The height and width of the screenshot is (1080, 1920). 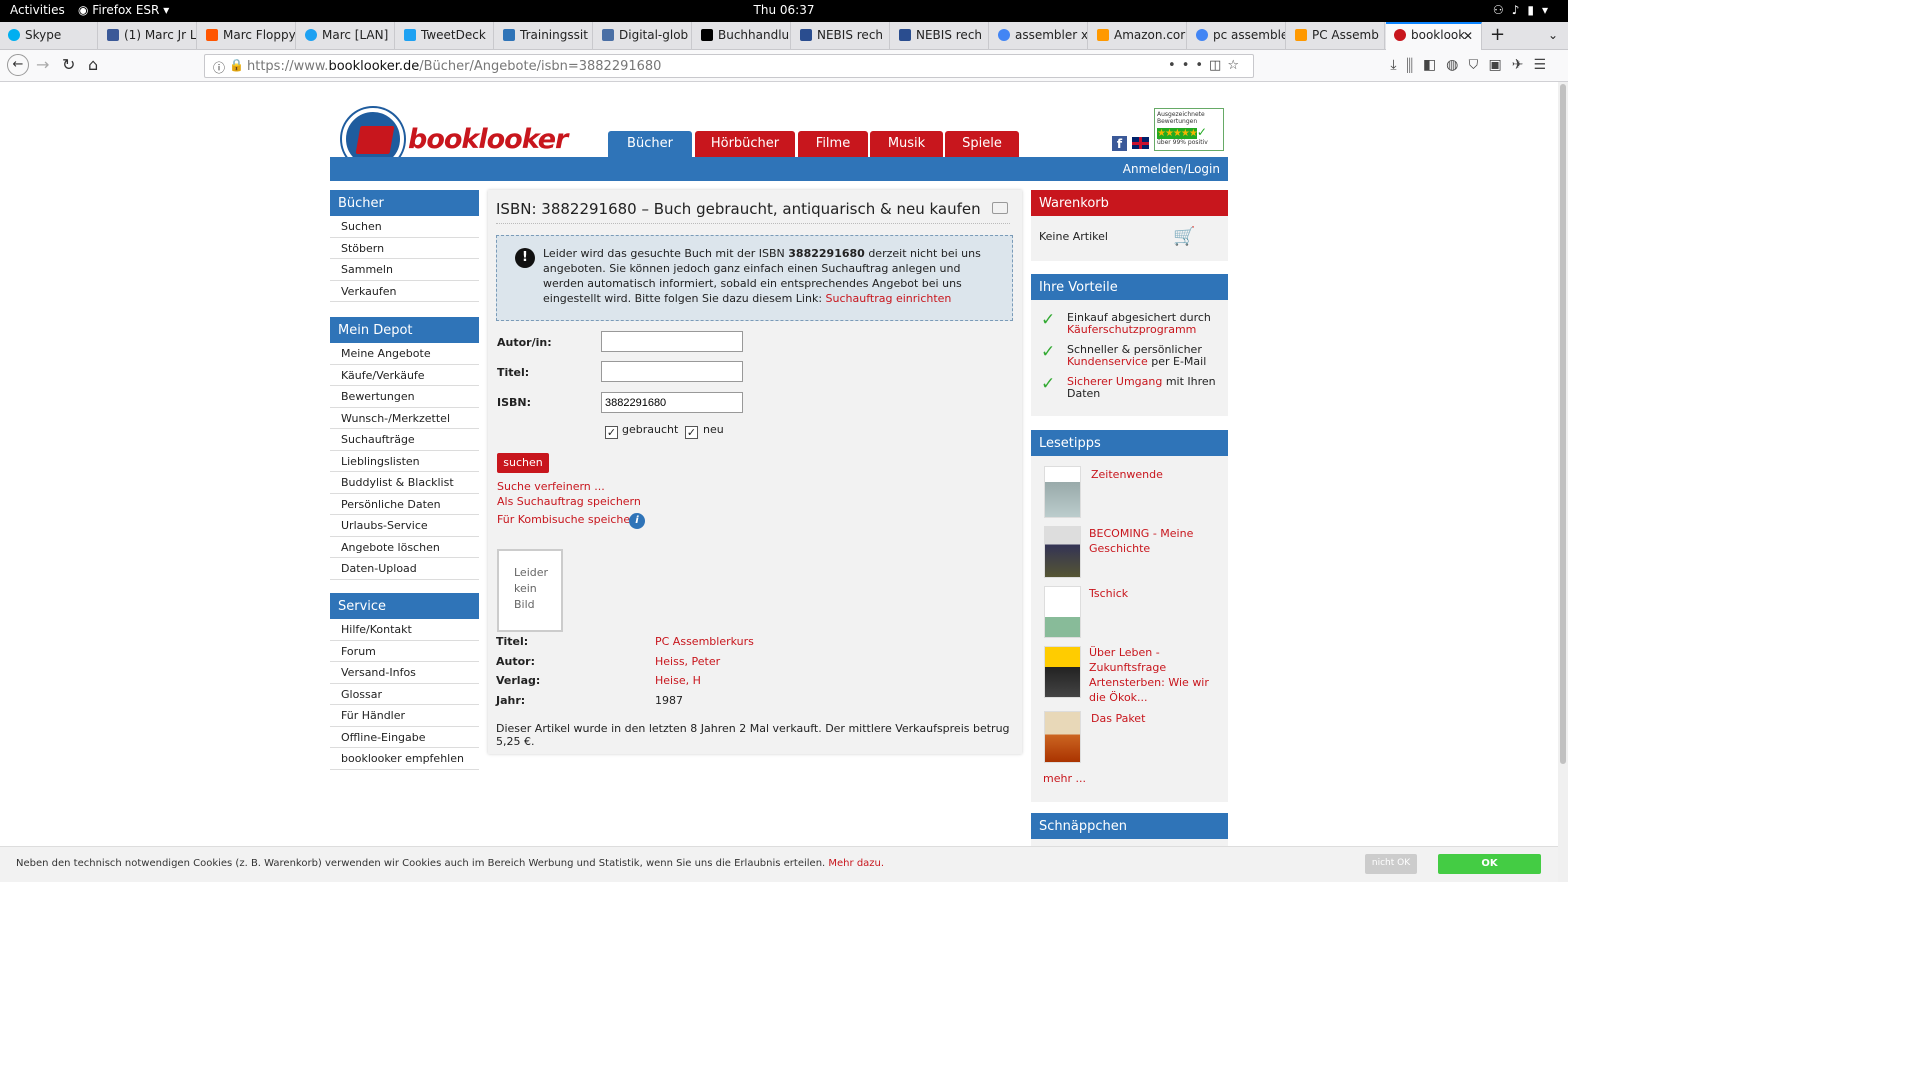 What do you see at coordinates (784, 10) in the screenshot?
I see `clock: Thu 06:37` at bounding box center [784, 10].